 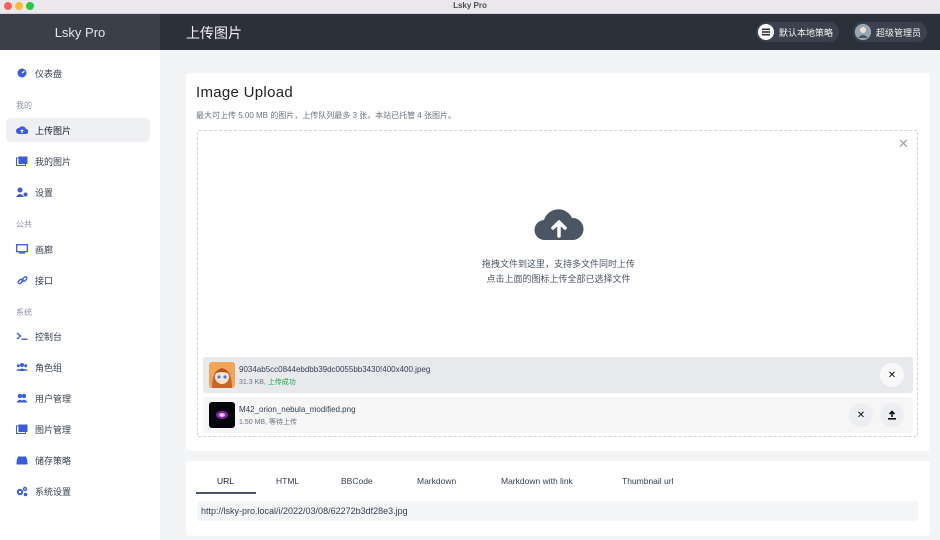 I want to click on hard-drive-icon, so click(x=22, y=460).